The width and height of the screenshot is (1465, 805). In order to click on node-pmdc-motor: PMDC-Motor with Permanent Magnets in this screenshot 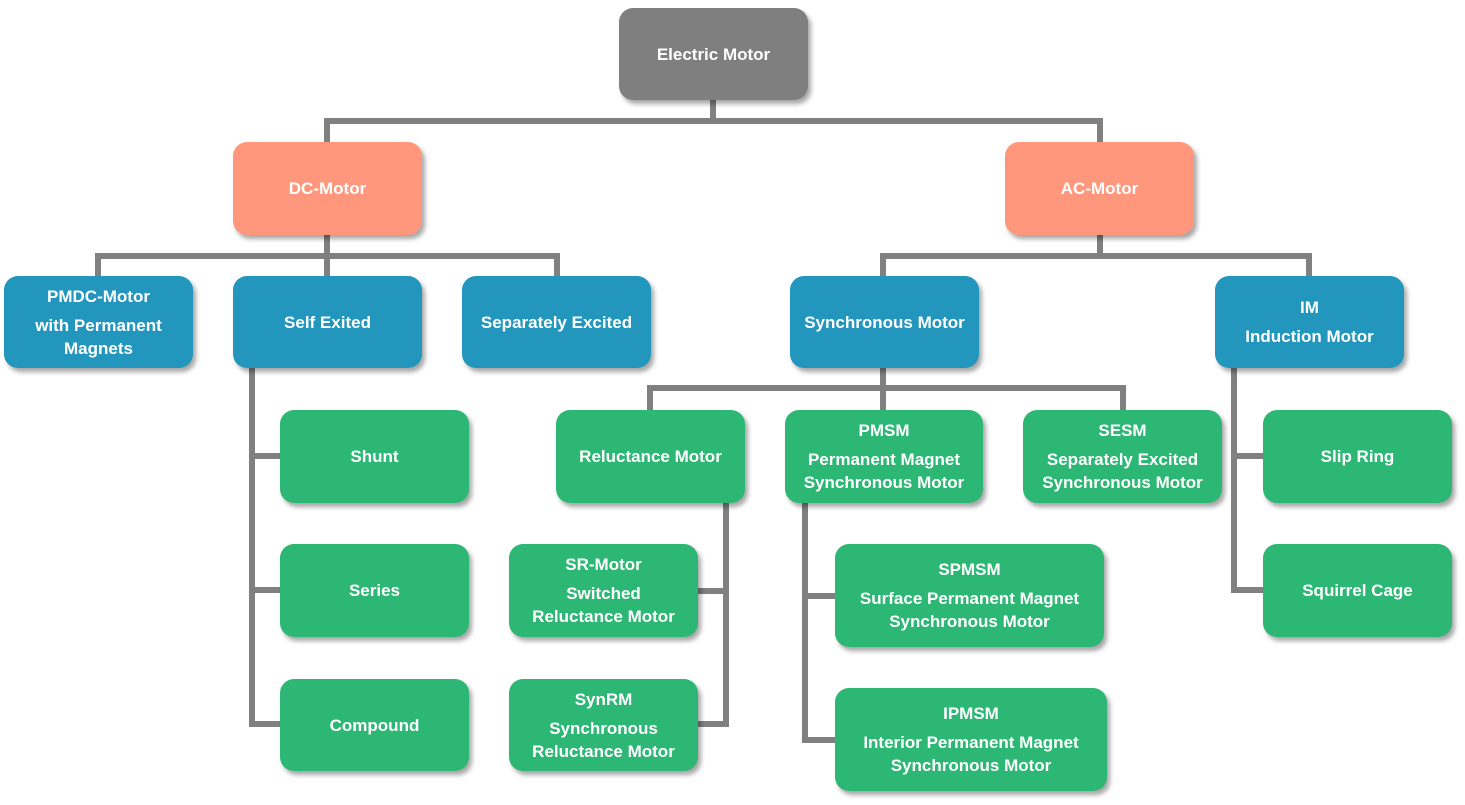, I will do `click(98, 322)`.